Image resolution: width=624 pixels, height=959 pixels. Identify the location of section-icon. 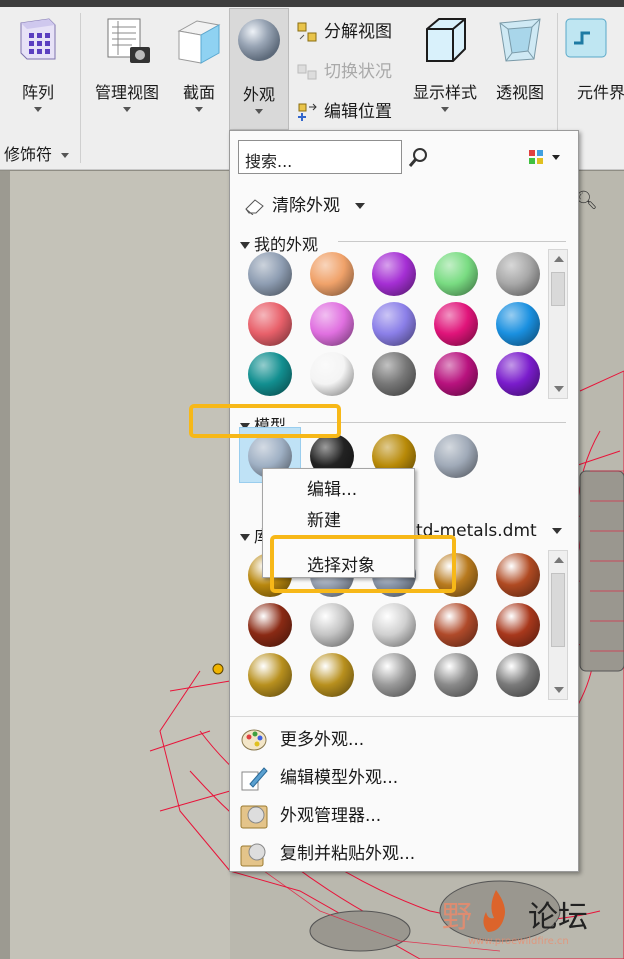
(199, 42).